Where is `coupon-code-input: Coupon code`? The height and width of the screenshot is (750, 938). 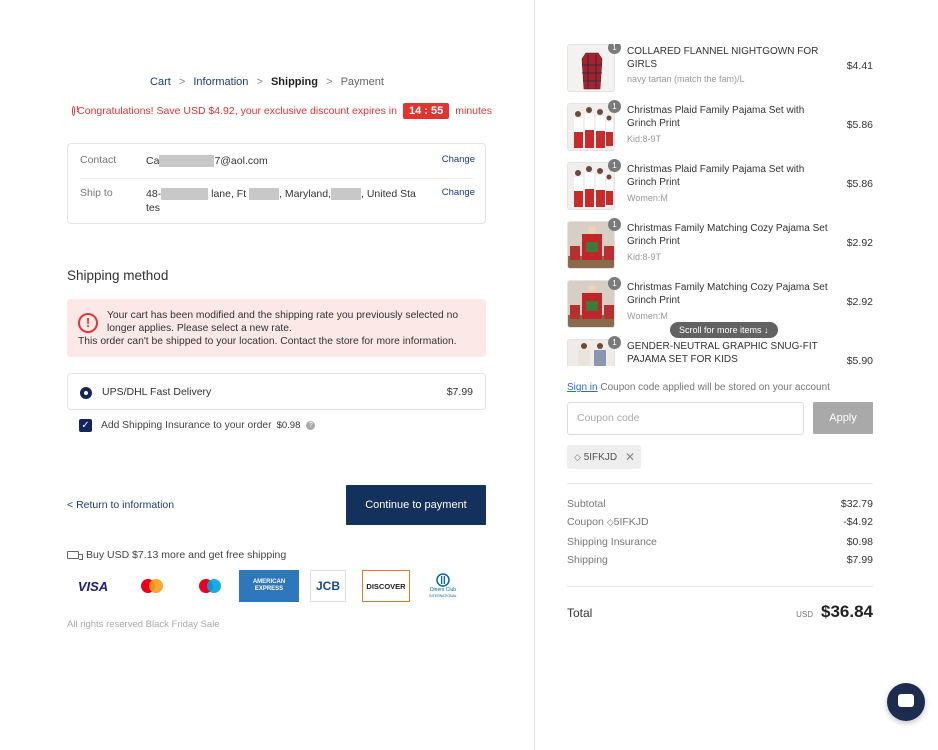 coupon-code-input: Coupon code is located at coordinates (685, 418).